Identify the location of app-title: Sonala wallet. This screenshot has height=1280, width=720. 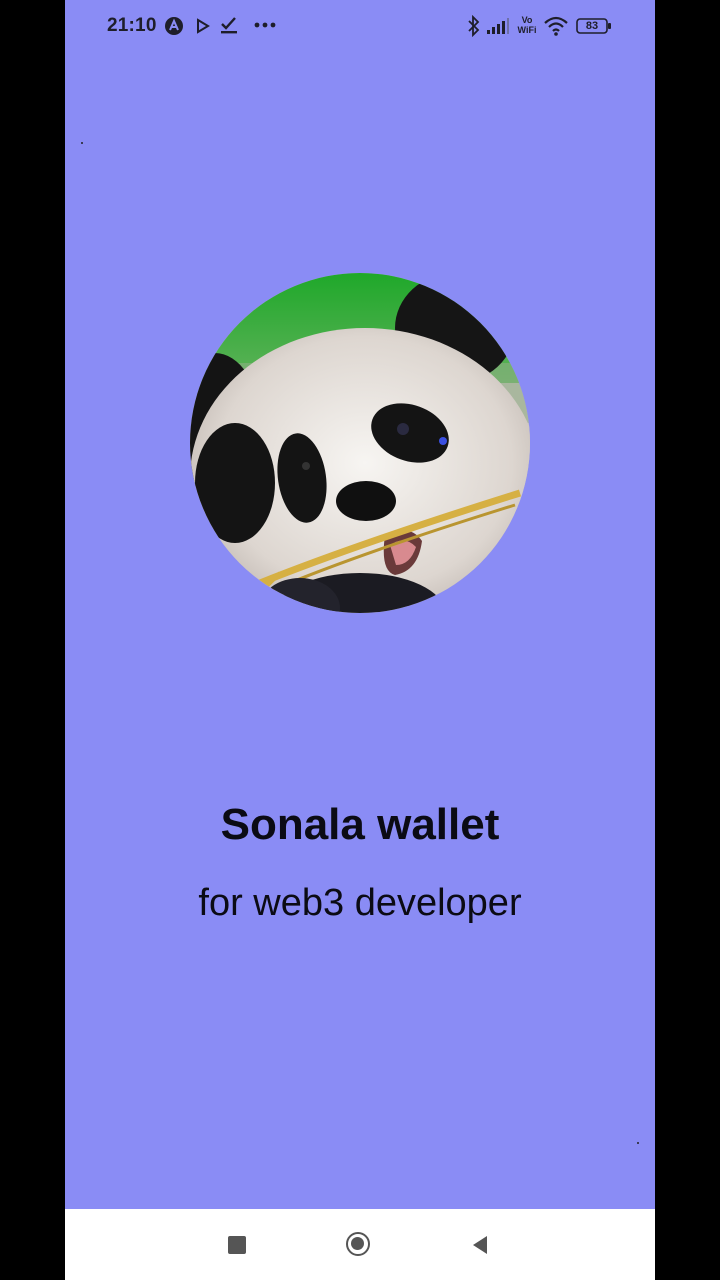
(360, 824).